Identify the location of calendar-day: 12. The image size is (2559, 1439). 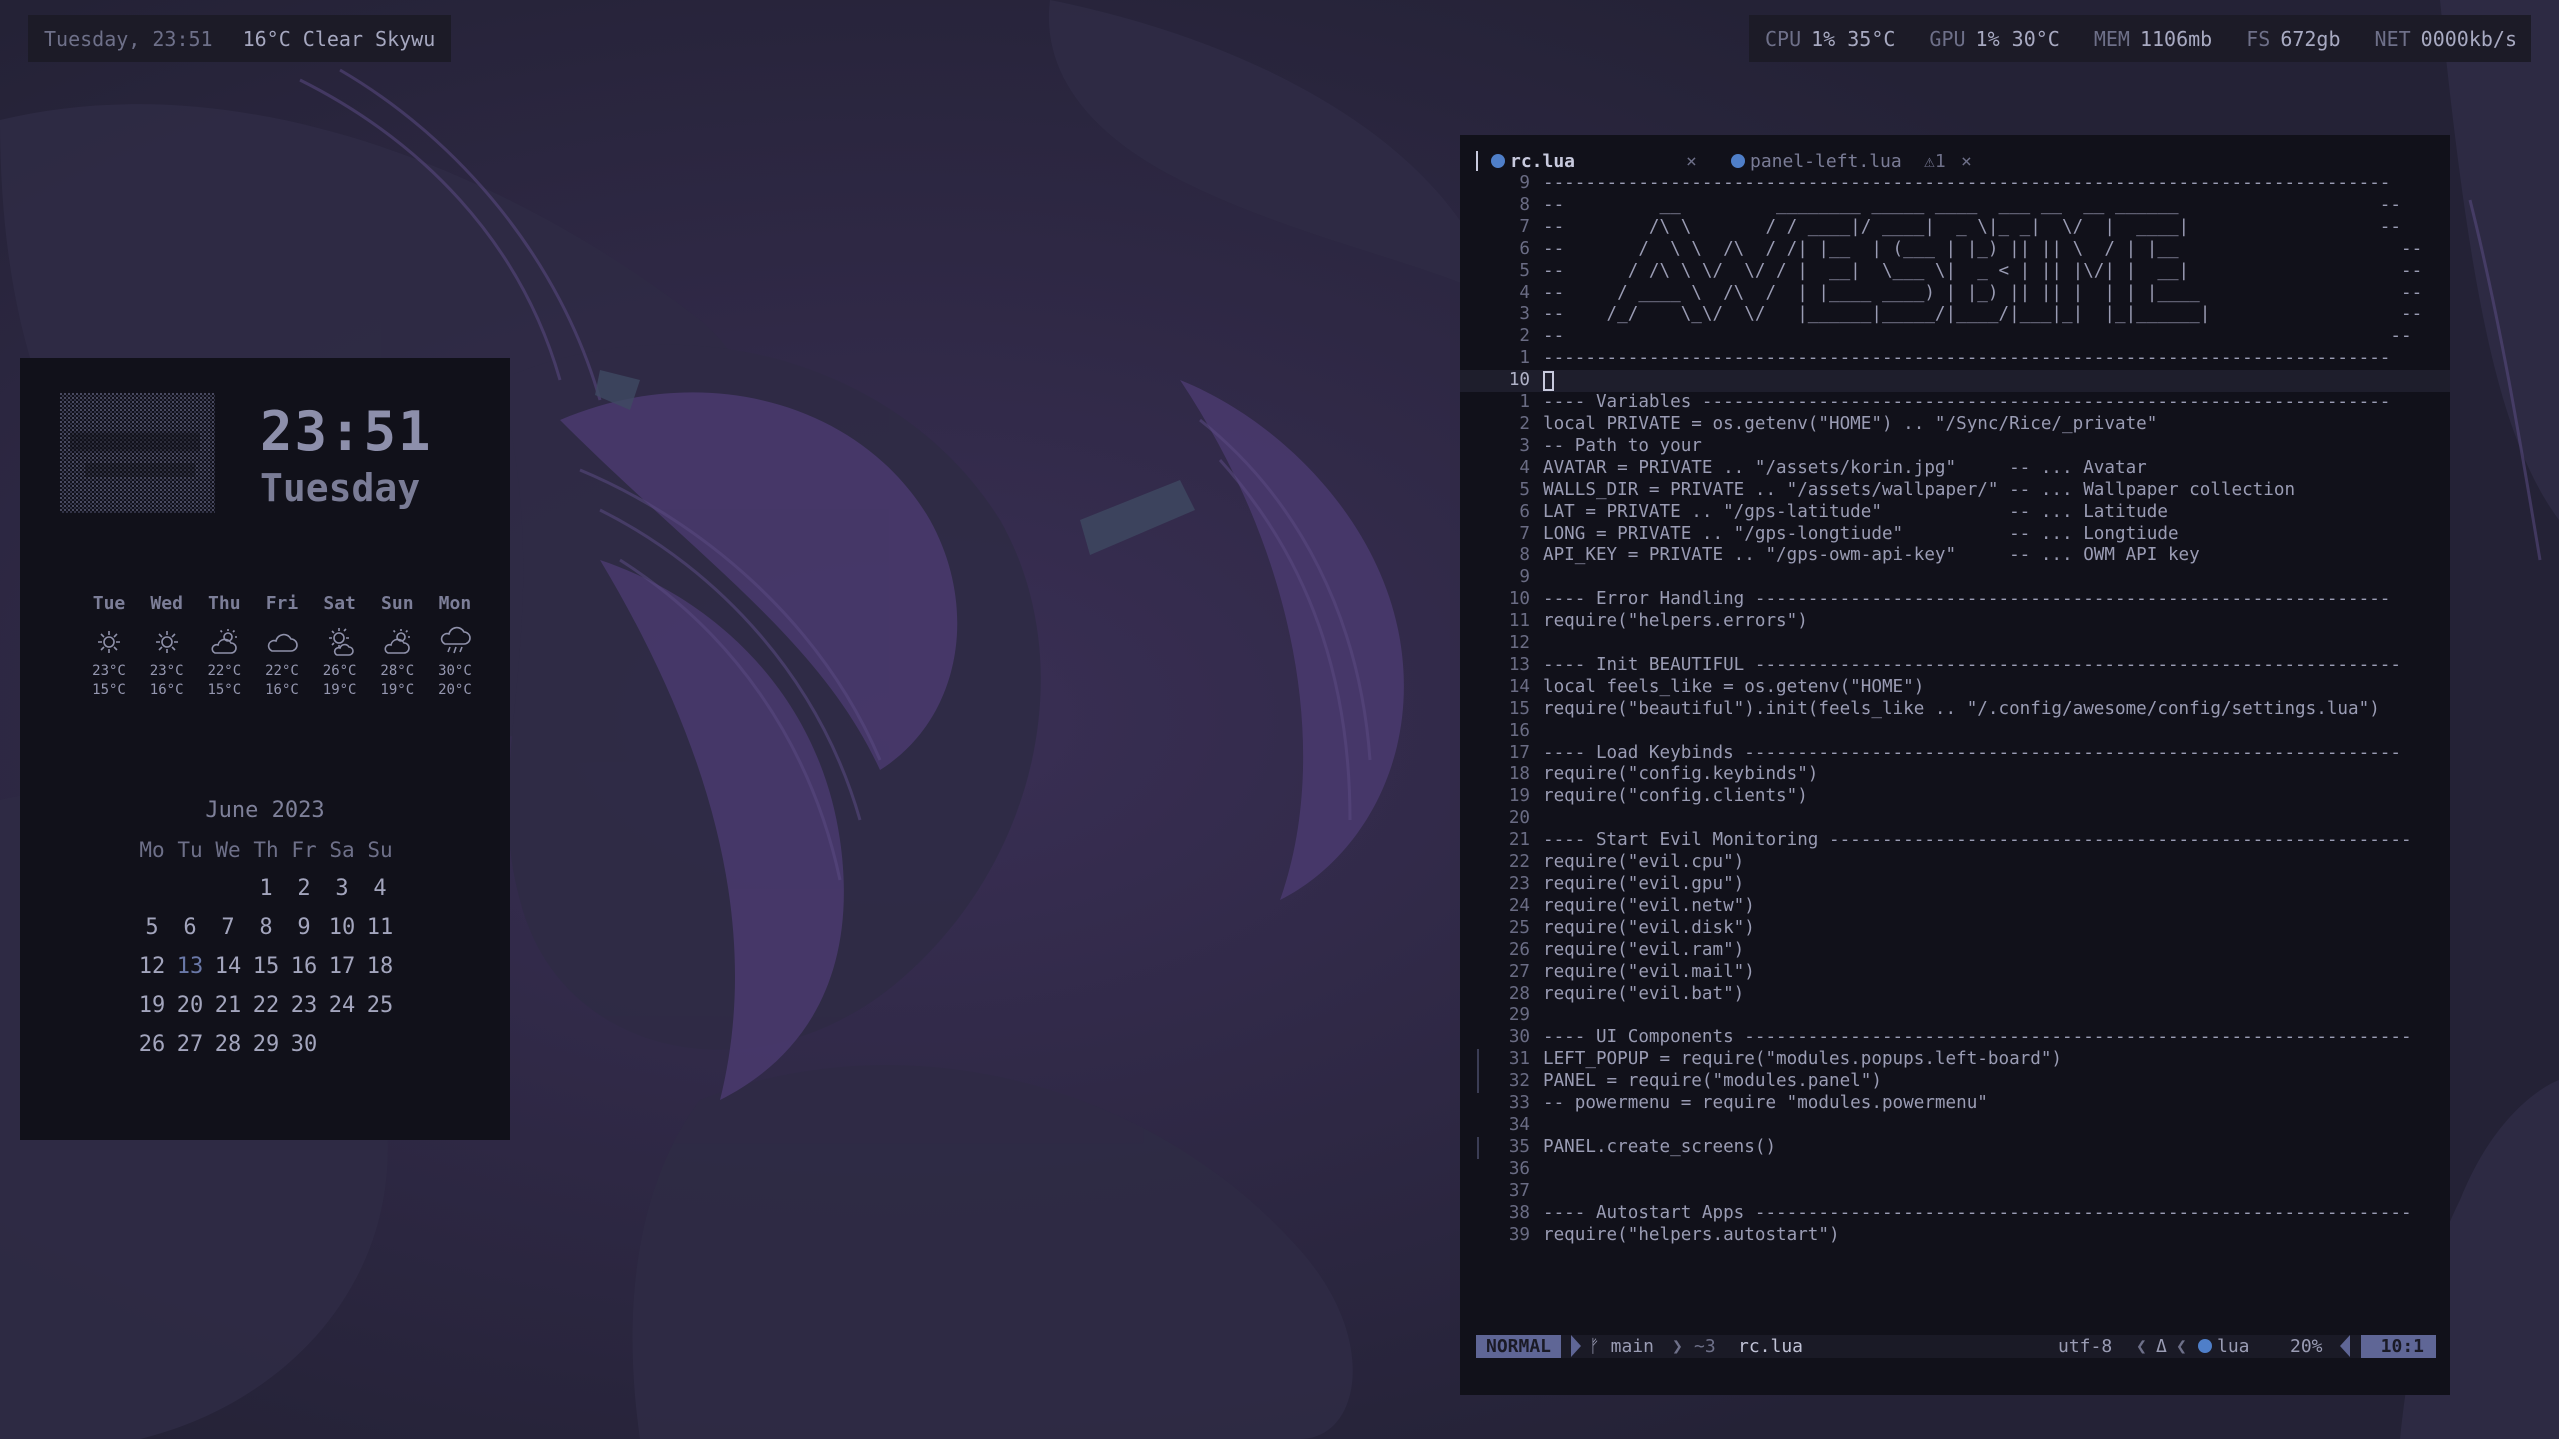
(152, 973).